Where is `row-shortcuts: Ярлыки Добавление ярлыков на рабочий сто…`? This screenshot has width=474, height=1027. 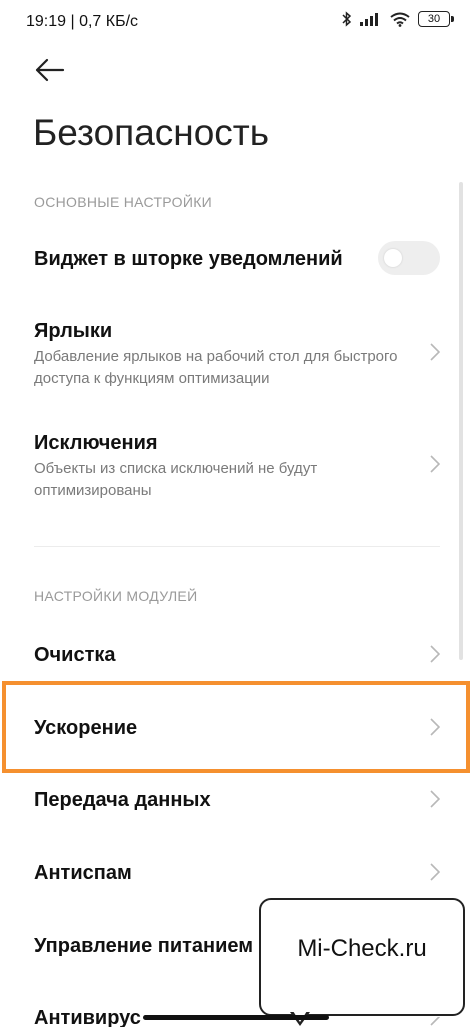
row-shortcuts: Ярлыки Добавление ярлыков на рабочий сто… is located at coordinates (237, 352).